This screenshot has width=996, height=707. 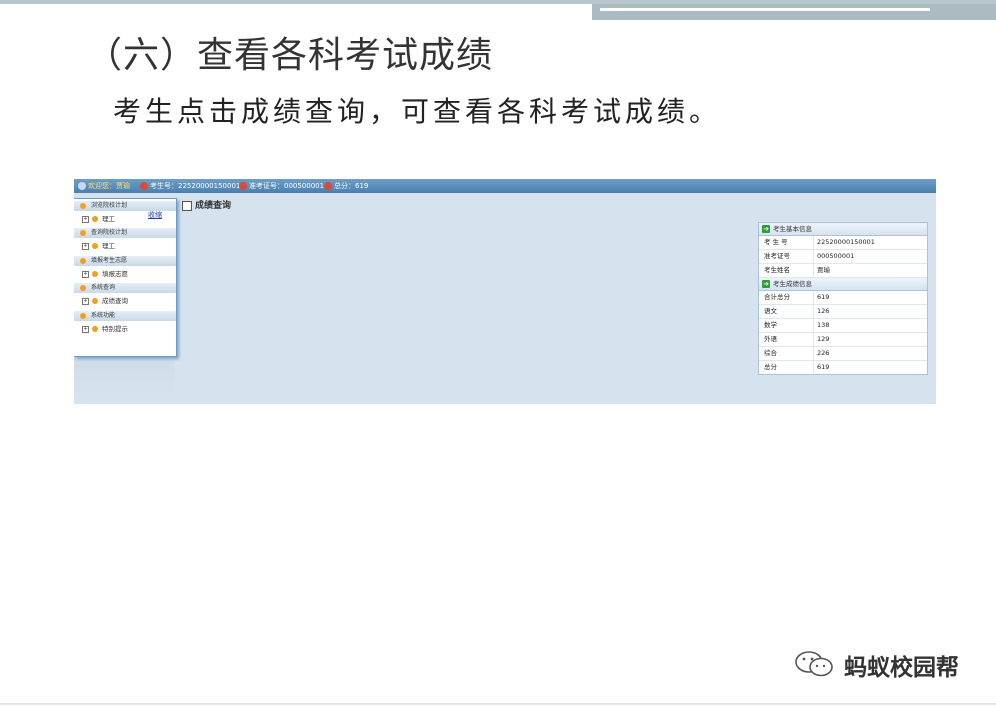 What do you see at coordinates (770, 367) in the screenshot?
I see `score-key: 总分` at bounding box center [770, 367].